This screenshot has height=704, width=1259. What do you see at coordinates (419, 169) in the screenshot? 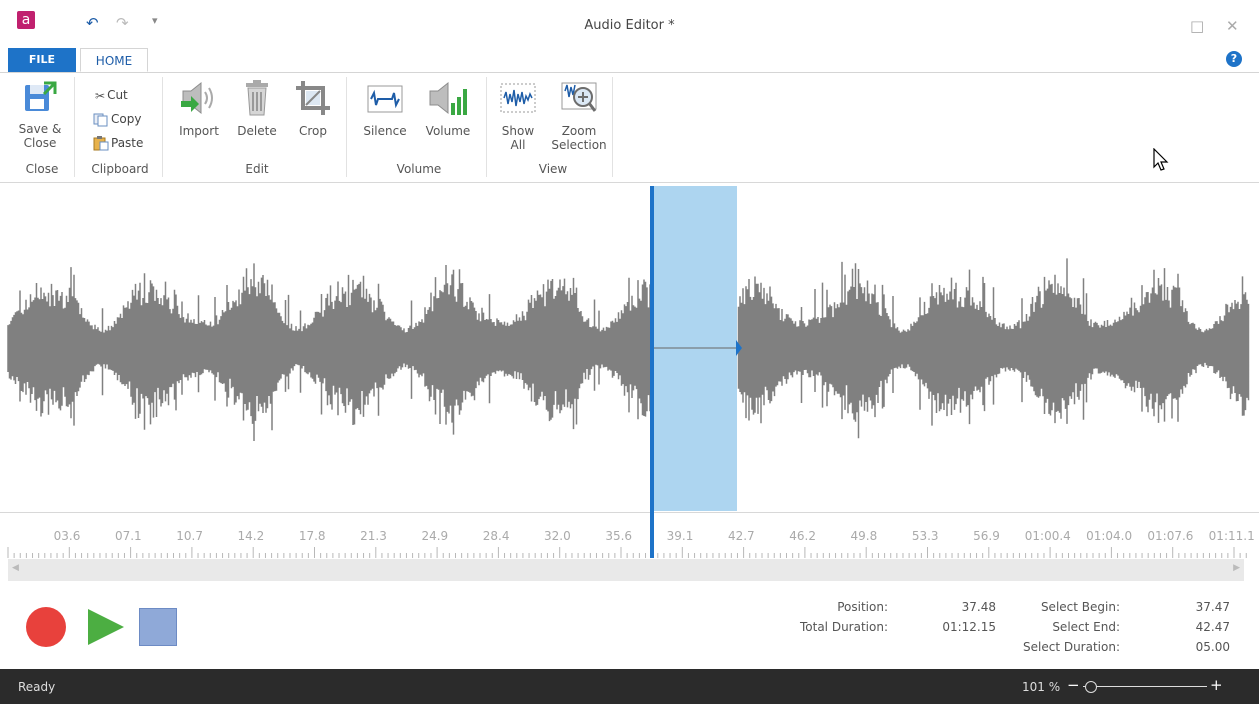
I see `group-label-volume: Volume` at bounding box center [419, 169].